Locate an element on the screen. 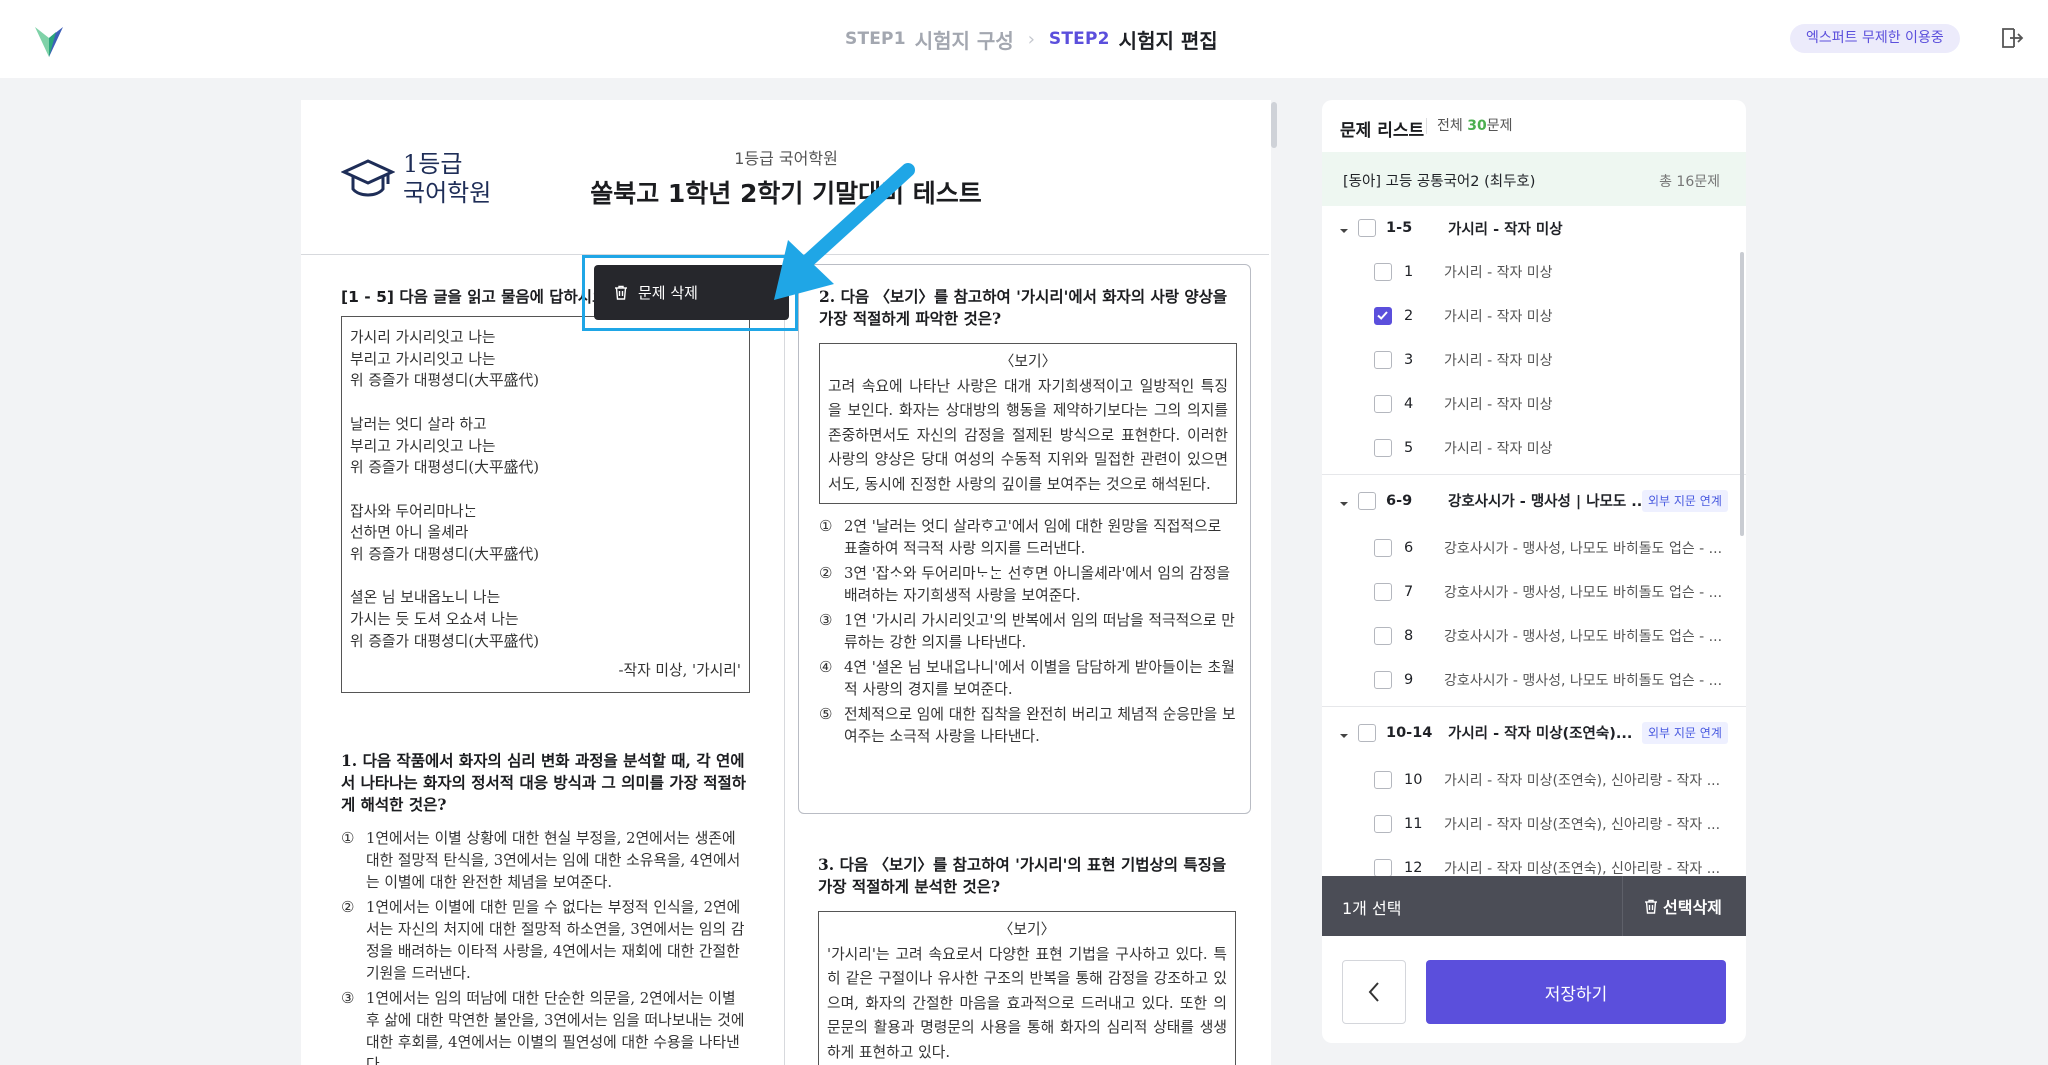  trash-icon is located at coordinates (621, 292).